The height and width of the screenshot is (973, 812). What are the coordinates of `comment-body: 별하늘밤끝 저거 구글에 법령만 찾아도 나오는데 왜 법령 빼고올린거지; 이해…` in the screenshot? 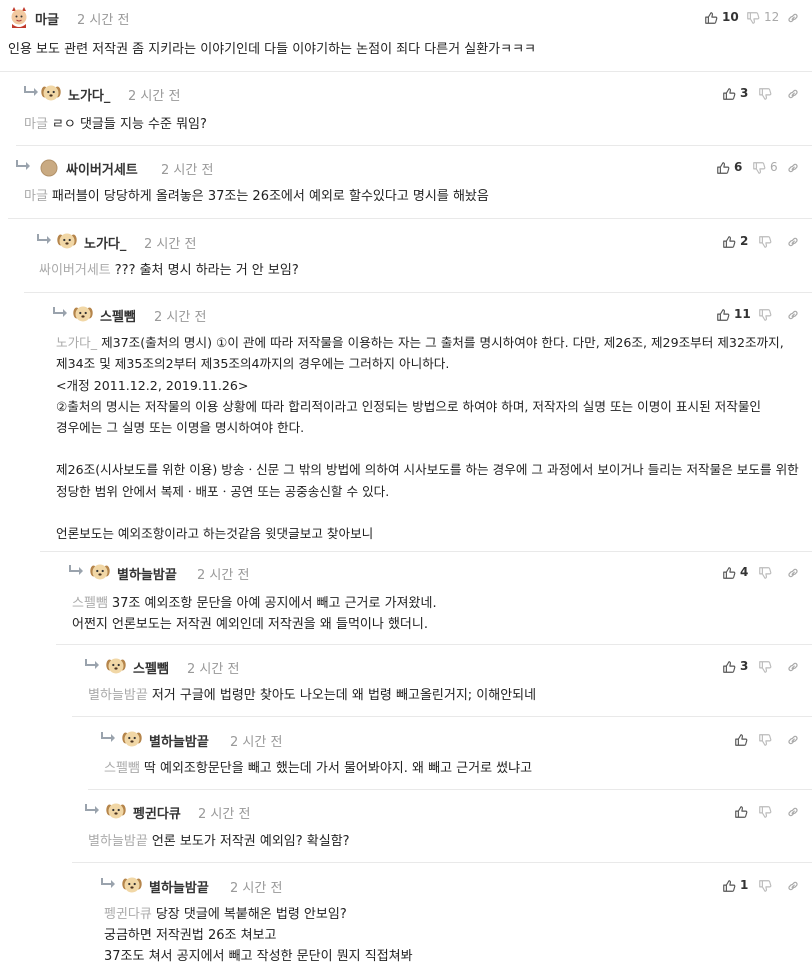 It's located at (443, 695).